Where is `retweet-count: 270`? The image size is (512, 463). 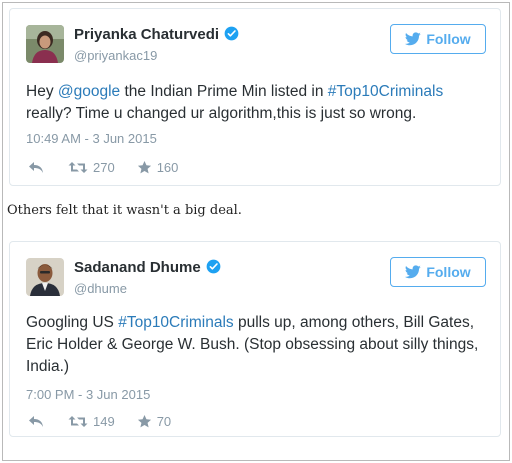
retweet-count: 270 is located at coordinates (104, 167).